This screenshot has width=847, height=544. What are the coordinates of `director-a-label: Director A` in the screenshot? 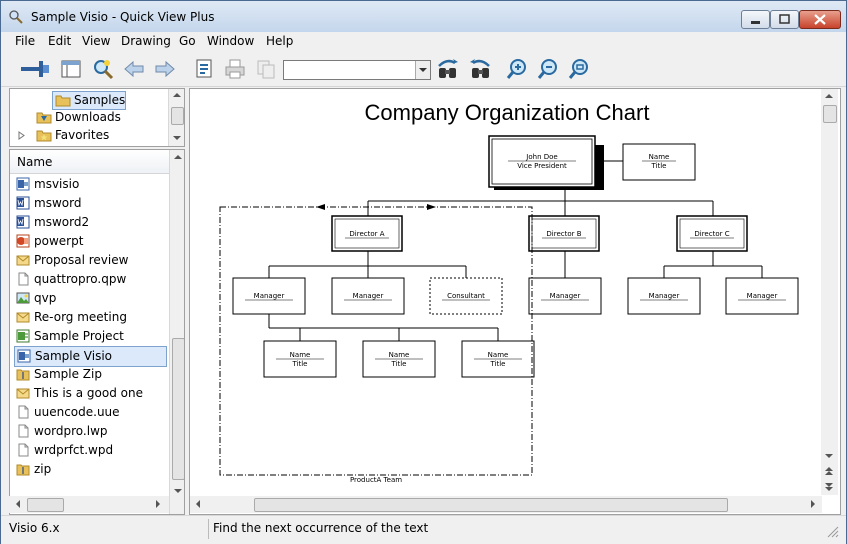 It's located at (366, 234).